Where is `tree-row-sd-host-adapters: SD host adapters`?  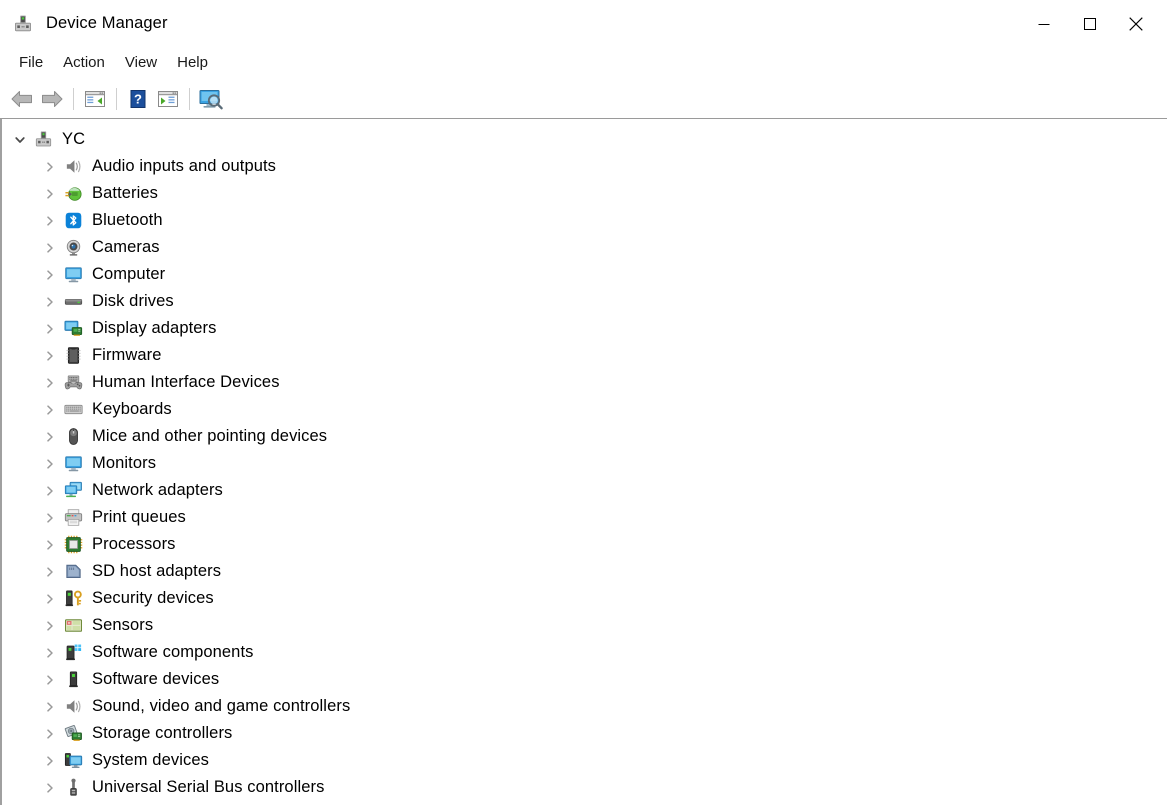
tree-row-sd-host-adapters: SD host adapters is located at coordinates (584, 571).